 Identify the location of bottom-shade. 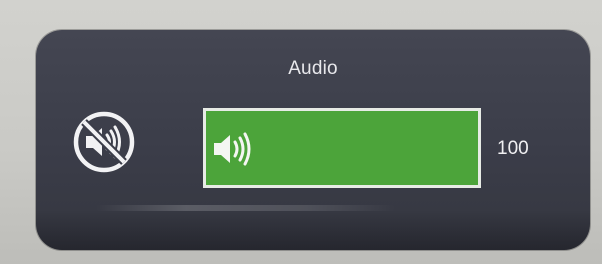
(313, 230).